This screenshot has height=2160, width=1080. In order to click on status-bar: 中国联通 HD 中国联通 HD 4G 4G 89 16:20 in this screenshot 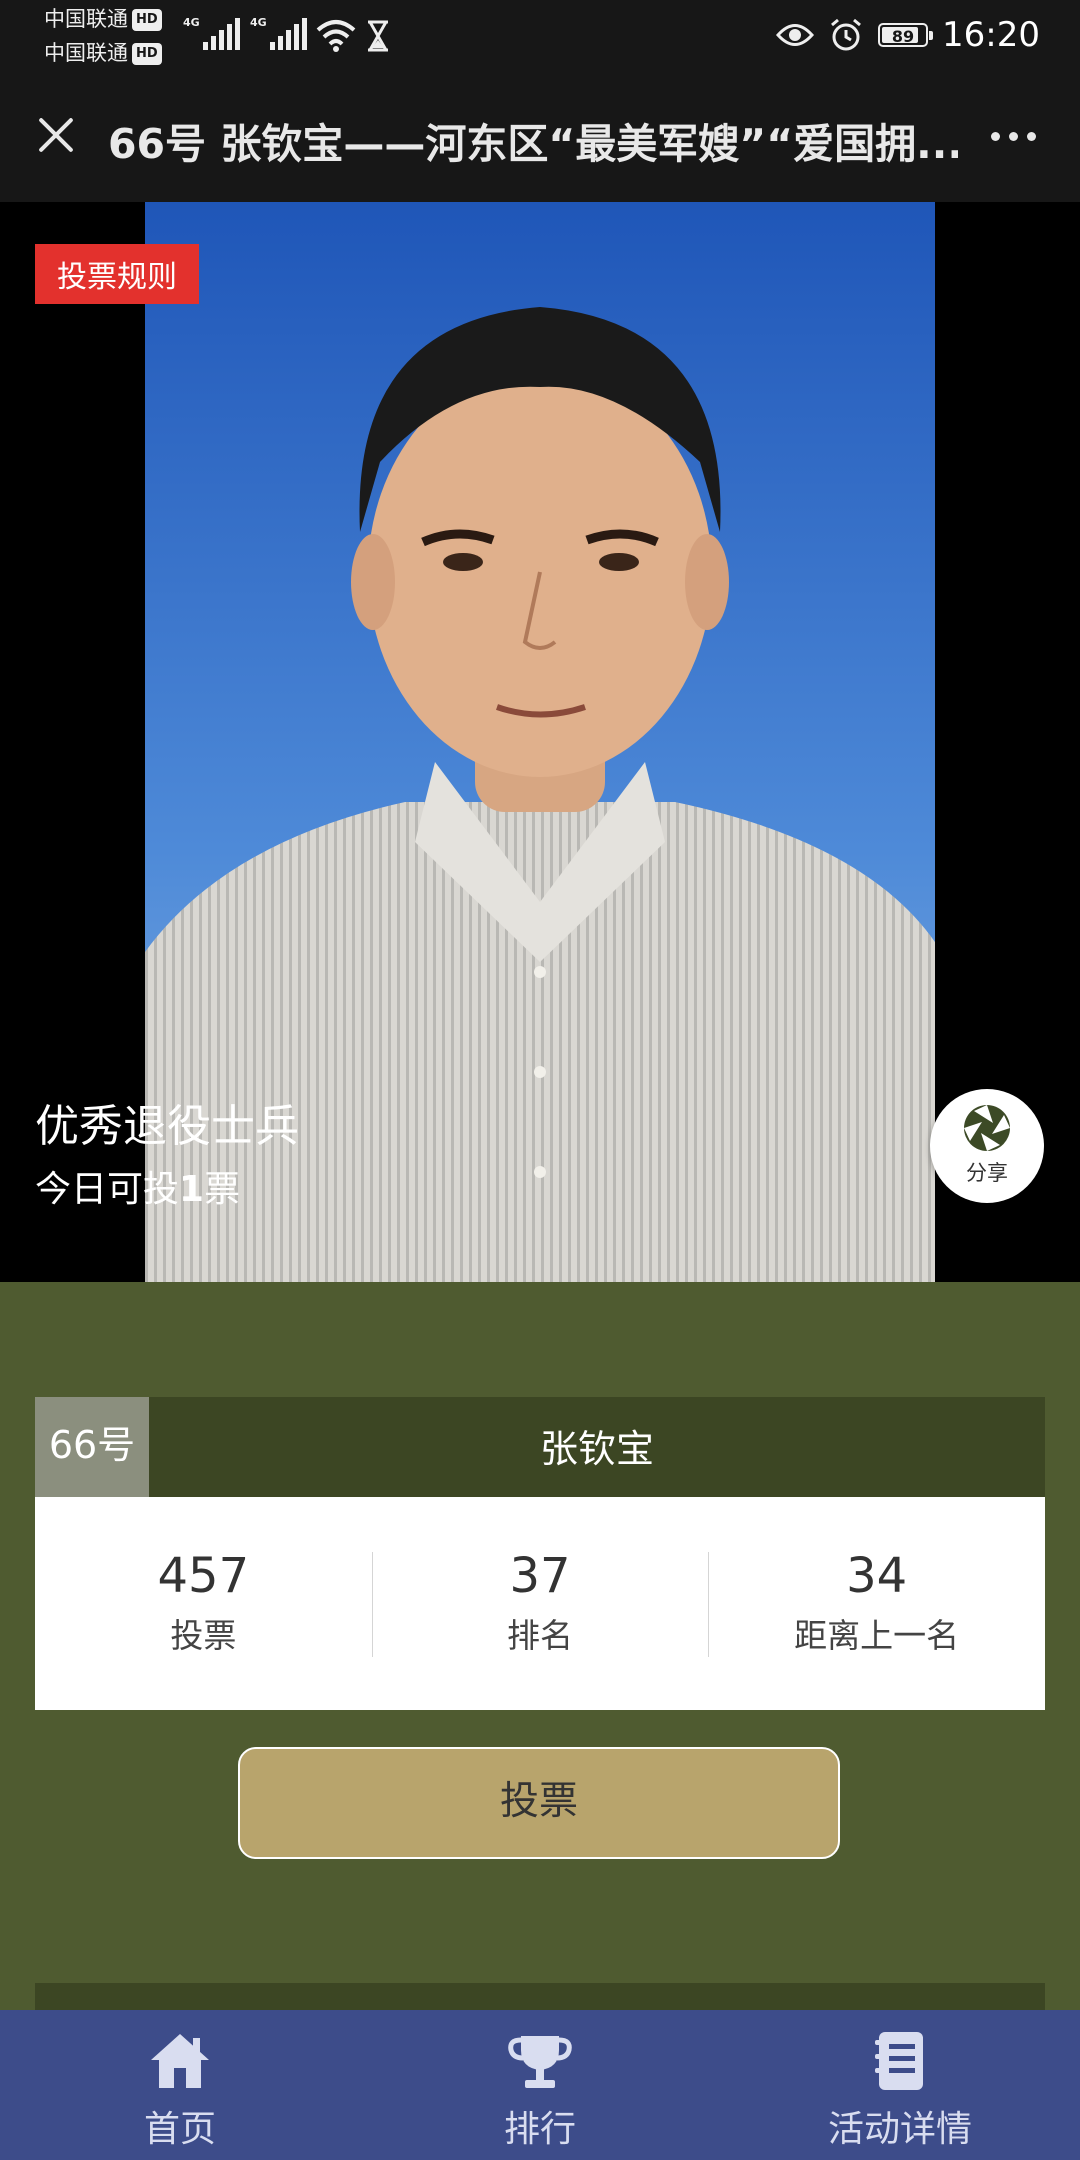, I will do `click(540, 35)`.